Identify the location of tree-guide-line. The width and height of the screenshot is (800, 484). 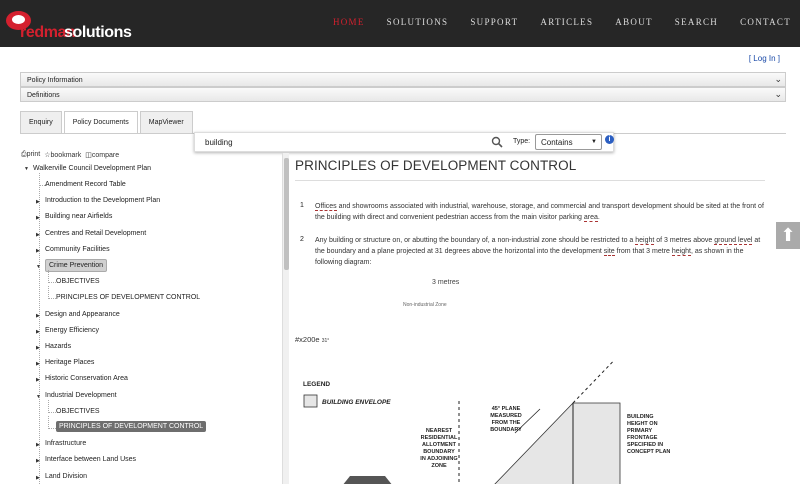
(48, 406).